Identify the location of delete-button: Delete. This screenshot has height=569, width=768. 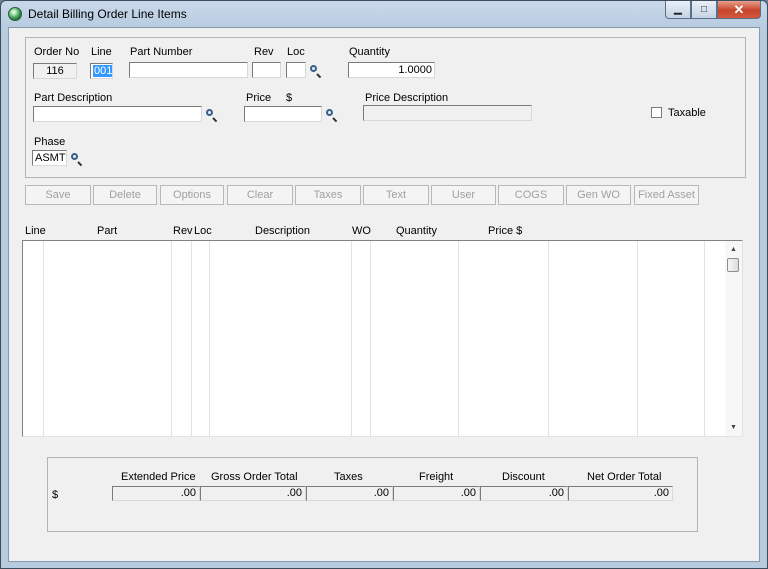
(125, 195).